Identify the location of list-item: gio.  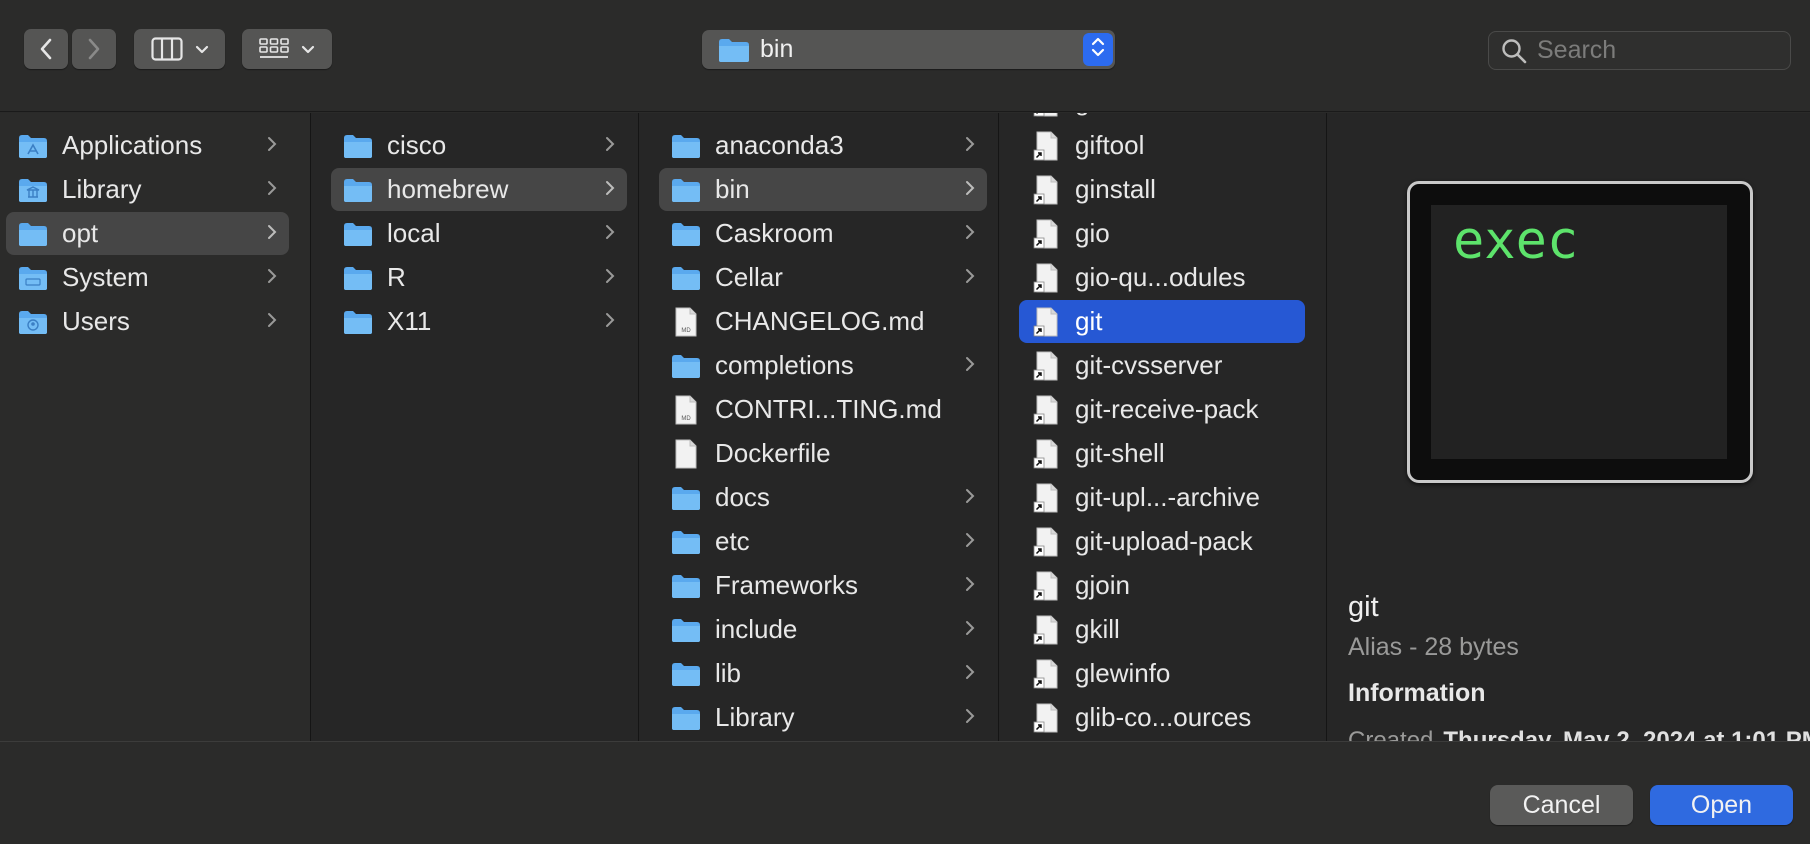
(1162, 233).